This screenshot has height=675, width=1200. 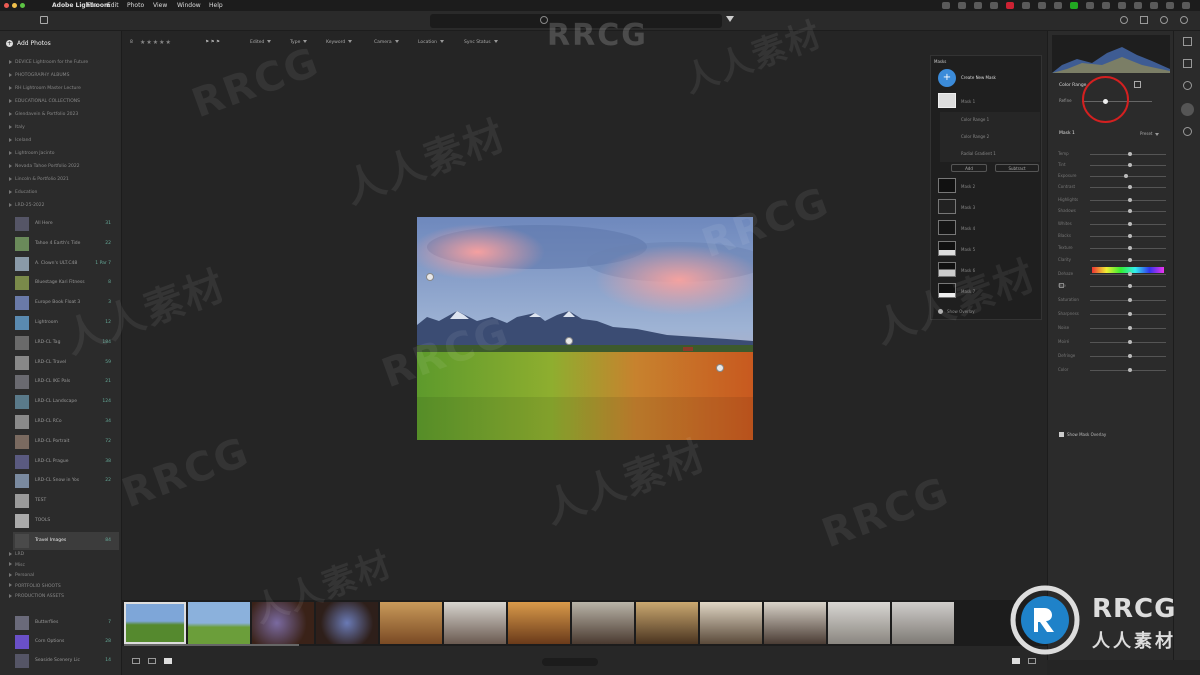 I want to click on adjustment-slider: Blacks, so click(x=1115, y=236).